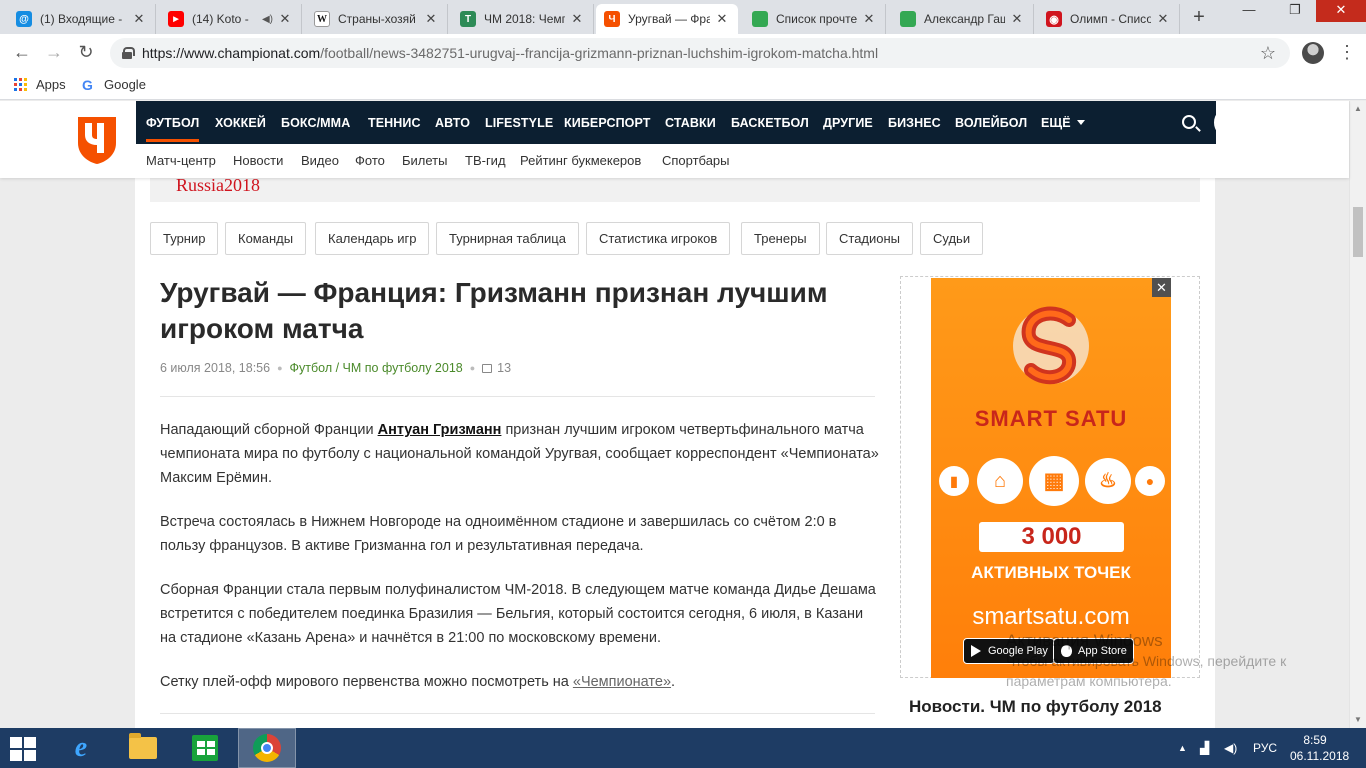 The width and height of the screenshot is (1366, 768). Describe the element at coordinates (1035, 707) in the screenshot. I see `sidebar-news-title: Новости. ЧМ по футболу 2018` at that location.